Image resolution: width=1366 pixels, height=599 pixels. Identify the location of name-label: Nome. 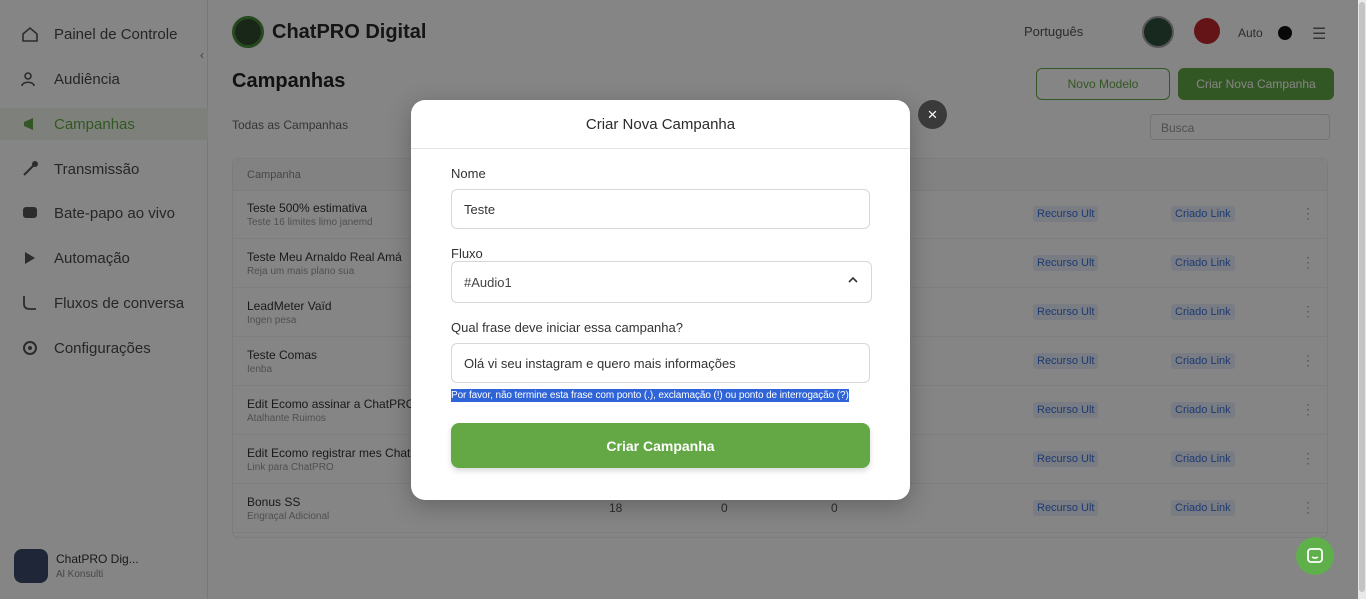
(468, 173).